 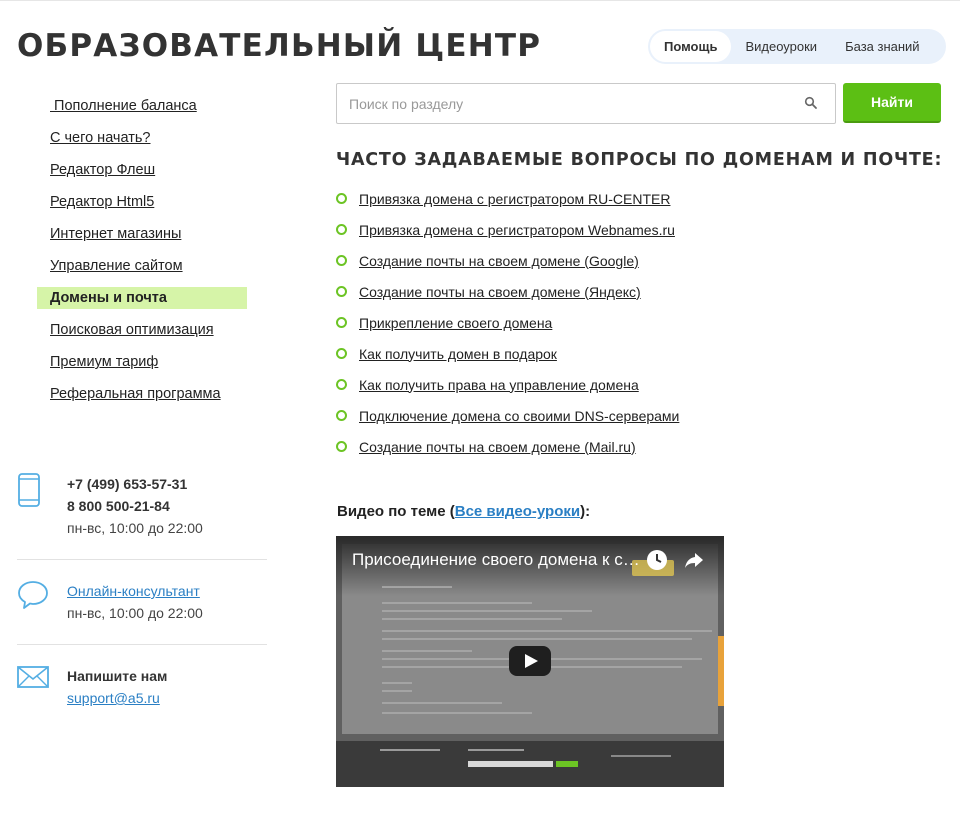 I want to click on video-scroll-accent, so click(x=721, y=671).